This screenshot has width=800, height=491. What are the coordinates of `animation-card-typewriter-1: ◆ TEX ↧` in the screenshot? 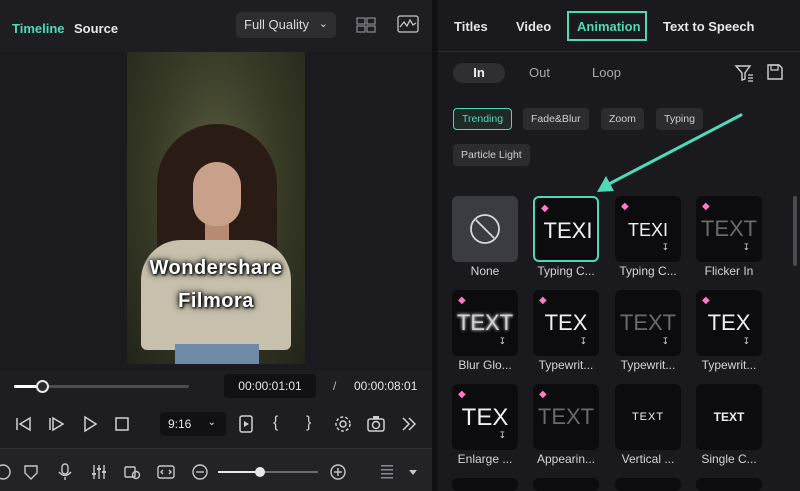 It's located at (566, 323).